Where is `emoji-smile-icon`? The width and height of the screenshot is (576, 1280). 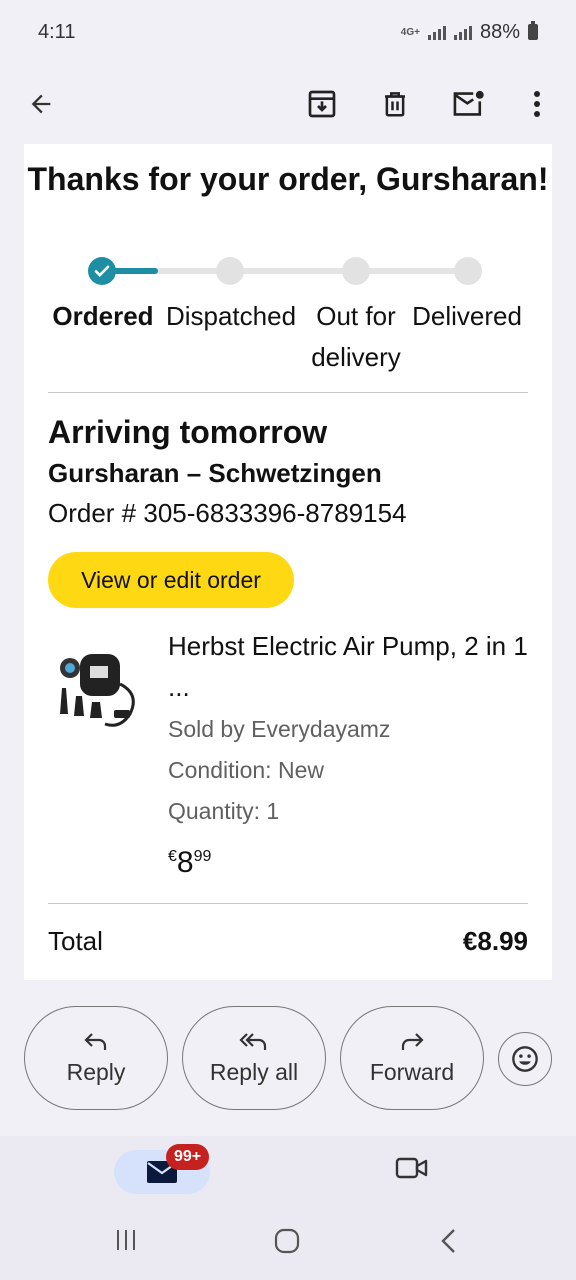
emoji-smile-icon is located at coordinates (525, 1059).